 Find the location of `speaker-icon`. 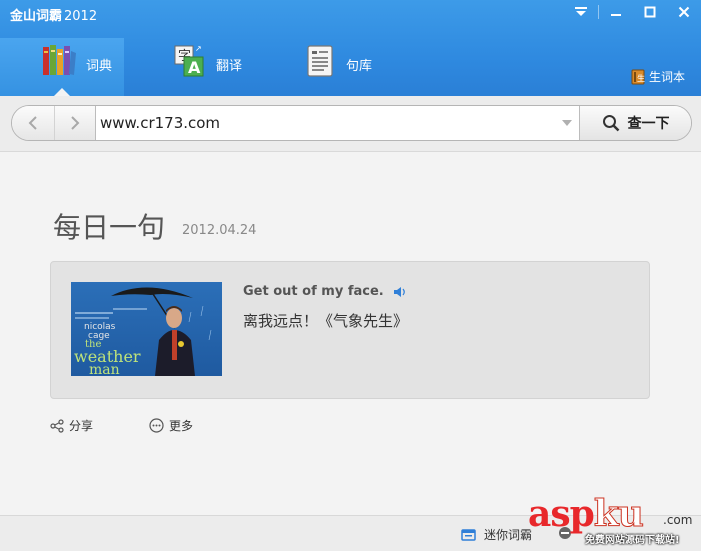

speaker-icon is located at coordinates (400, 292).